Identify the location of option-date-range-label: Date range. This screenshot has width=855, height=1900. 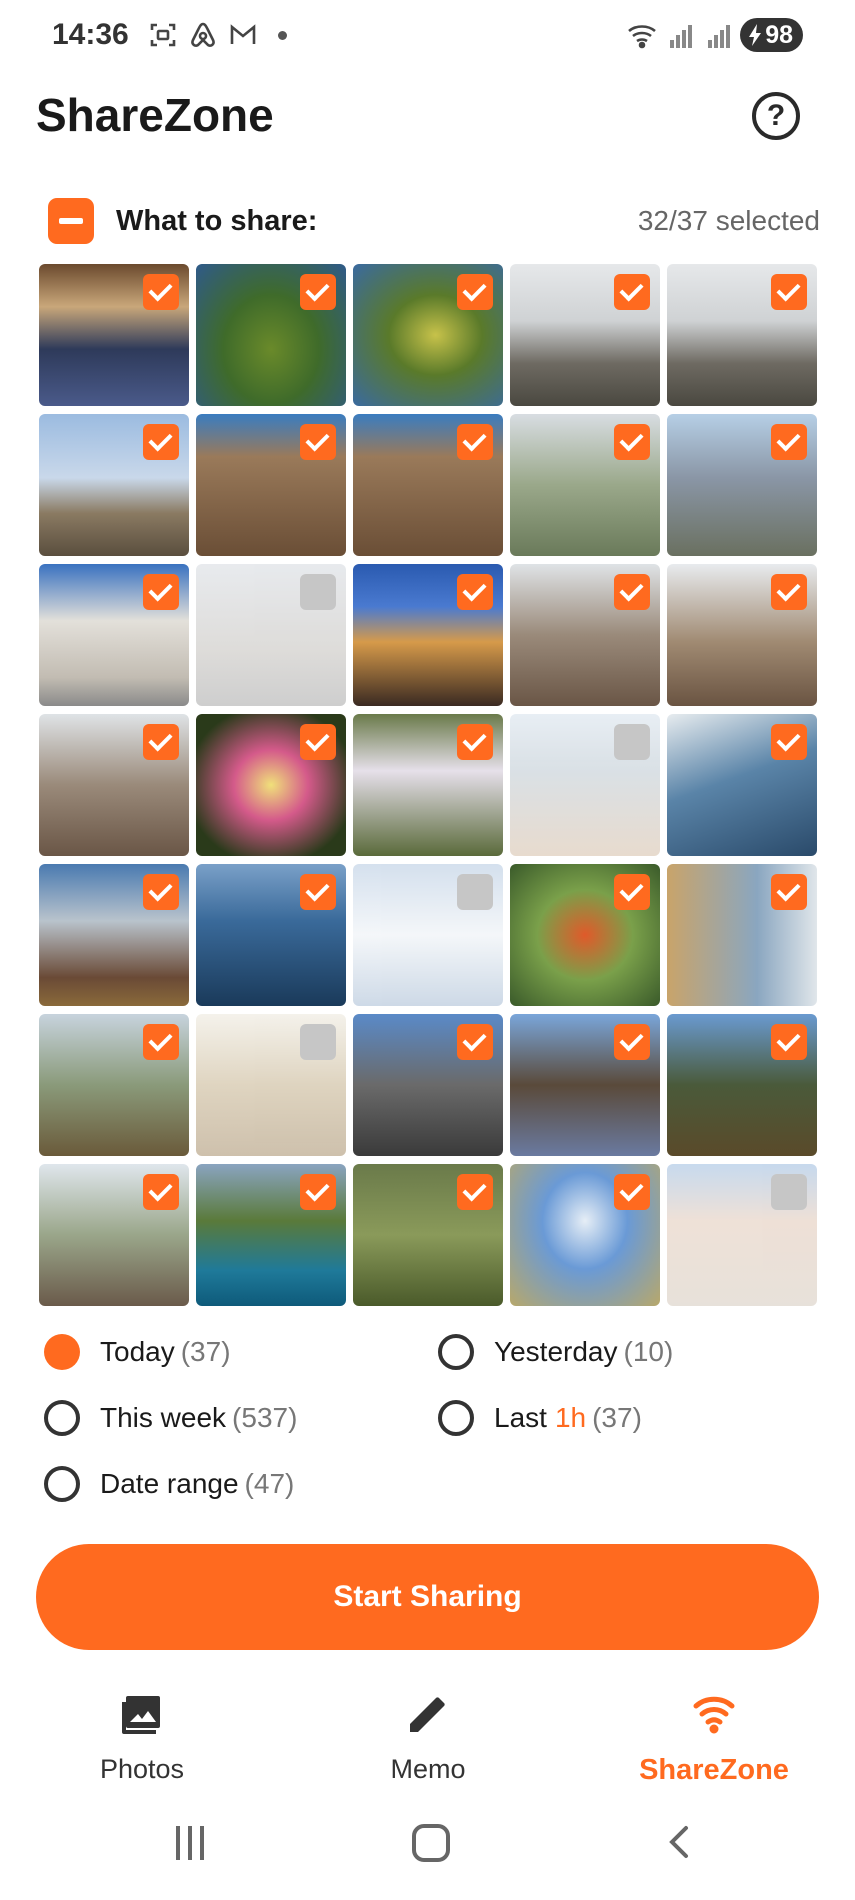
(169, 1483).